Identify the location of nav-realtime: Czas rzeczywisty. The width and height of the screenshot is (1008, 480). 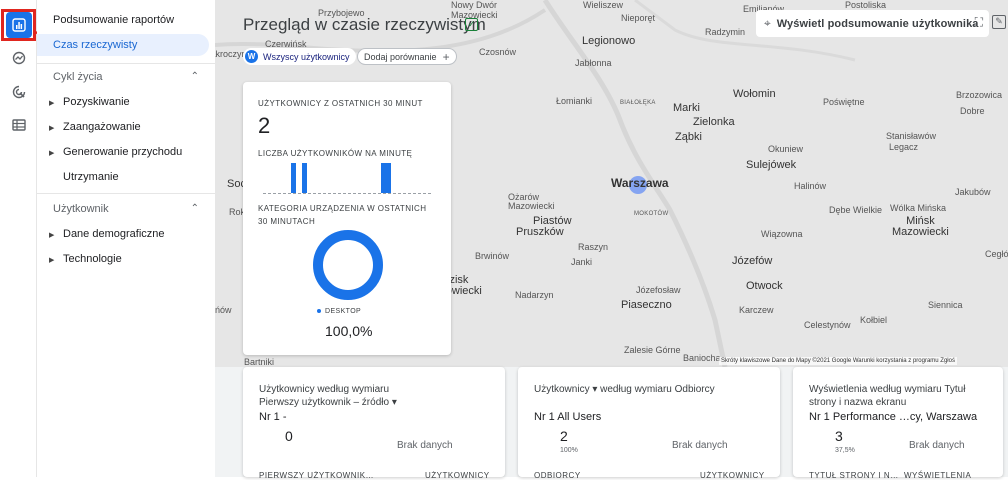
(123, 45).